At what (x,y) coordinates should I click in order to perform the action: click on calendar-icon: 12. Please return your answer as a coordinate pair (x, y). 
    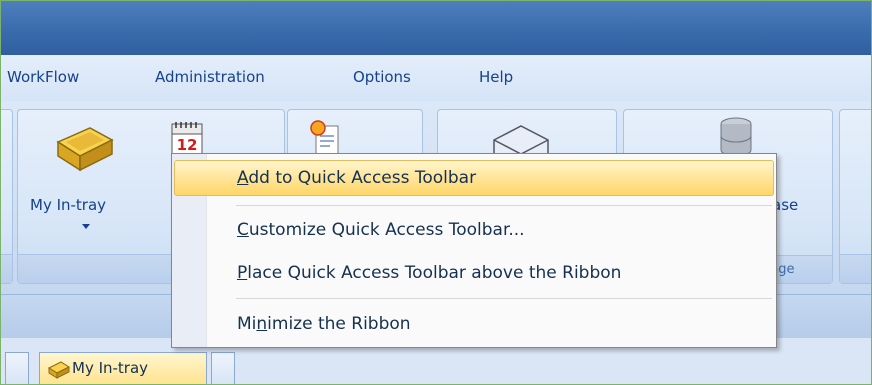
    Looking at the image, I should click on (188, 138).